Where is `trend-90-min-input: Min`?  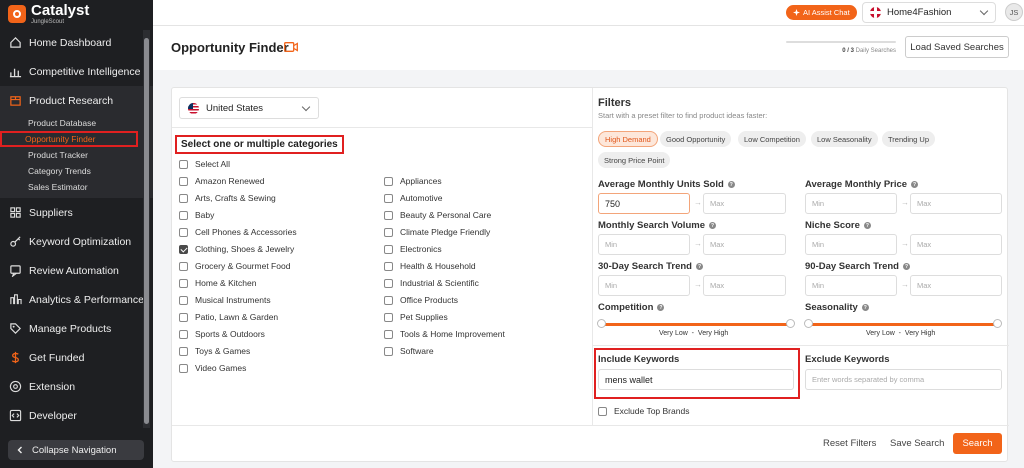 trend-90-min-input: Min is located at coordinates (851, 285).